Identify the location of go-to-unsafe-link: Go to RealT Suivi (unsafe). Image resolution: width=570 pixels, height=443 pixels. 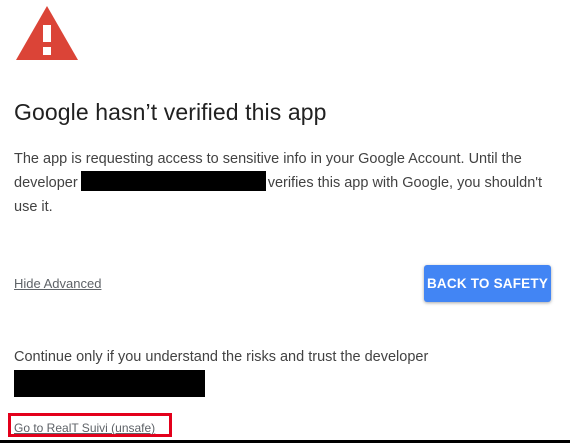
(84, 428).